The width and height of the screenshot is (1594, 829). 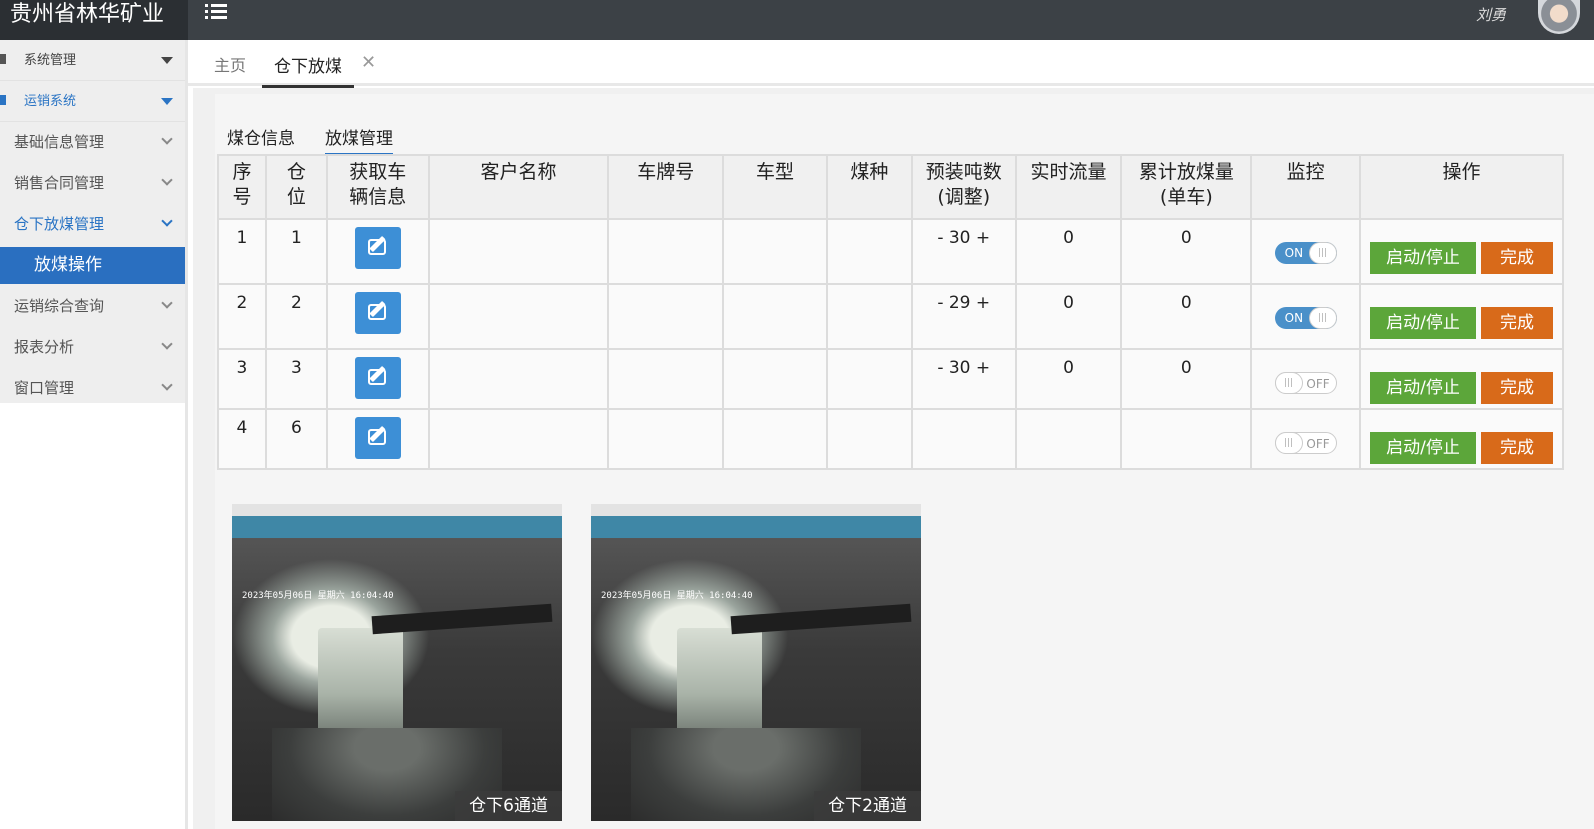 What do you see at coordinates (890, 379) in the screenshot?
I see `table-row: 3 3 - 30 + 0 0 ||| OFF 启动/停止 完成` at bounding box center [890, 379].